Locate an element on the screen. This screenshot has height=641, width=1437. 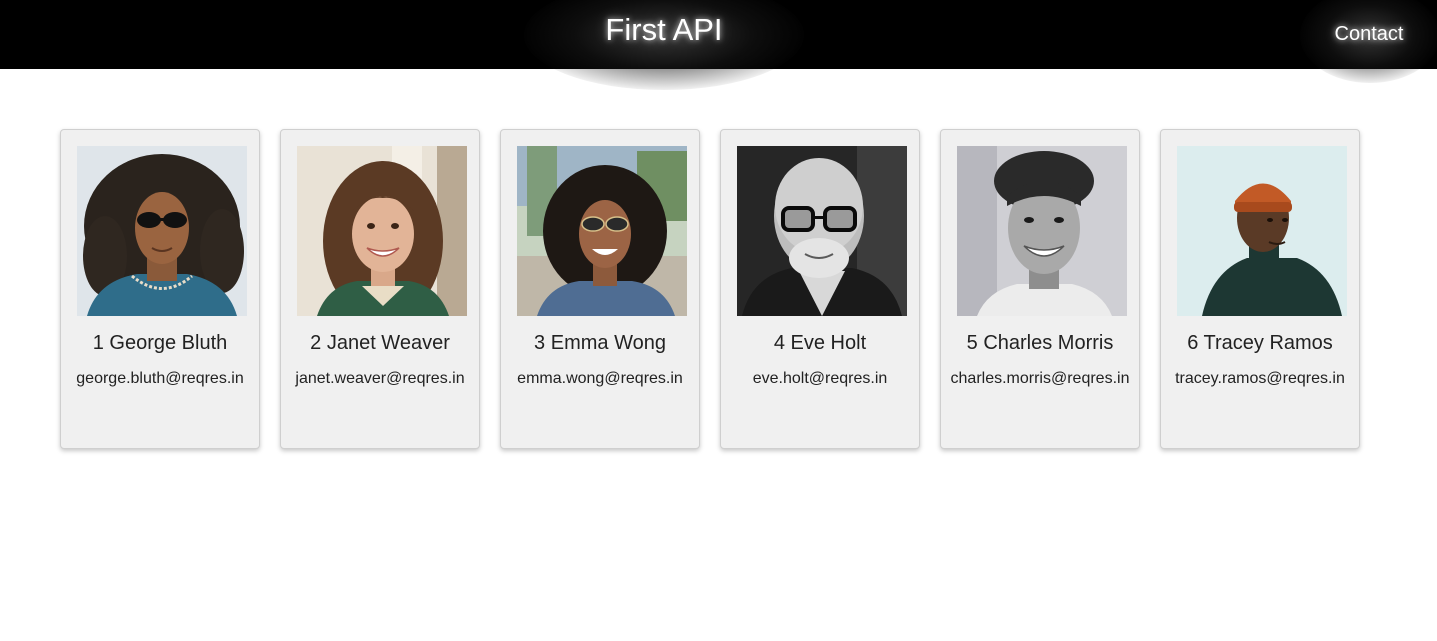
user-card: 4 Eve Holt eve.holt@reqres.in is located at coordinates (820, 289).